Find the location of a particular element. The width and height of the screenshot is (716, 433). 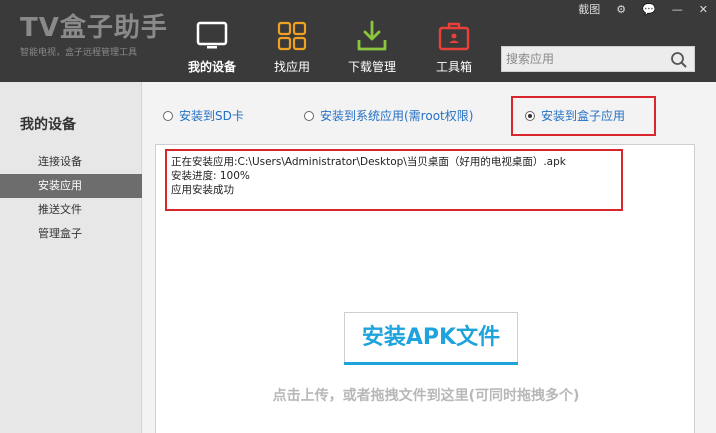

nav-toolbox: 工具箱 is located at coordinates (454, 41).